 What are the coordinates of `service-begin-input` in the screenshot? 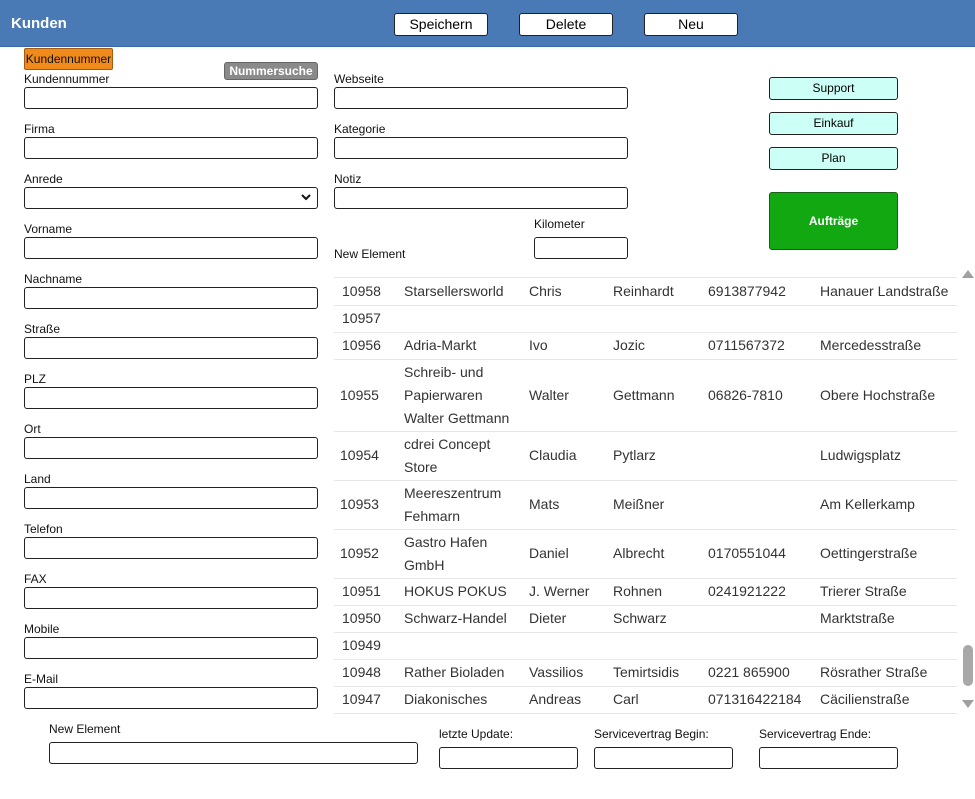 It's located at (663, 758).